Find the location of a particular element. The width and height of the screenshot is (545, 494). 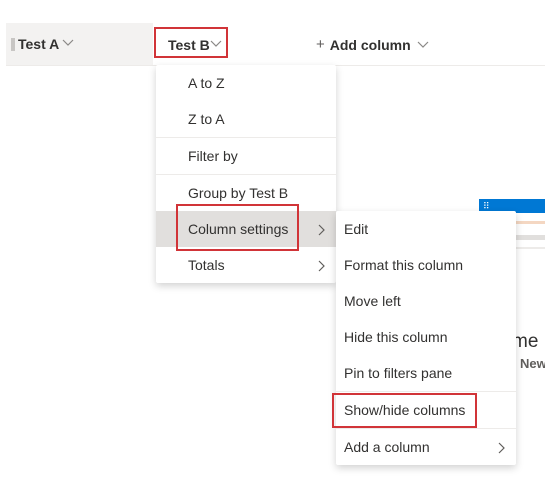

menu-item-totals: Totals is located at coordinates (246, 265).